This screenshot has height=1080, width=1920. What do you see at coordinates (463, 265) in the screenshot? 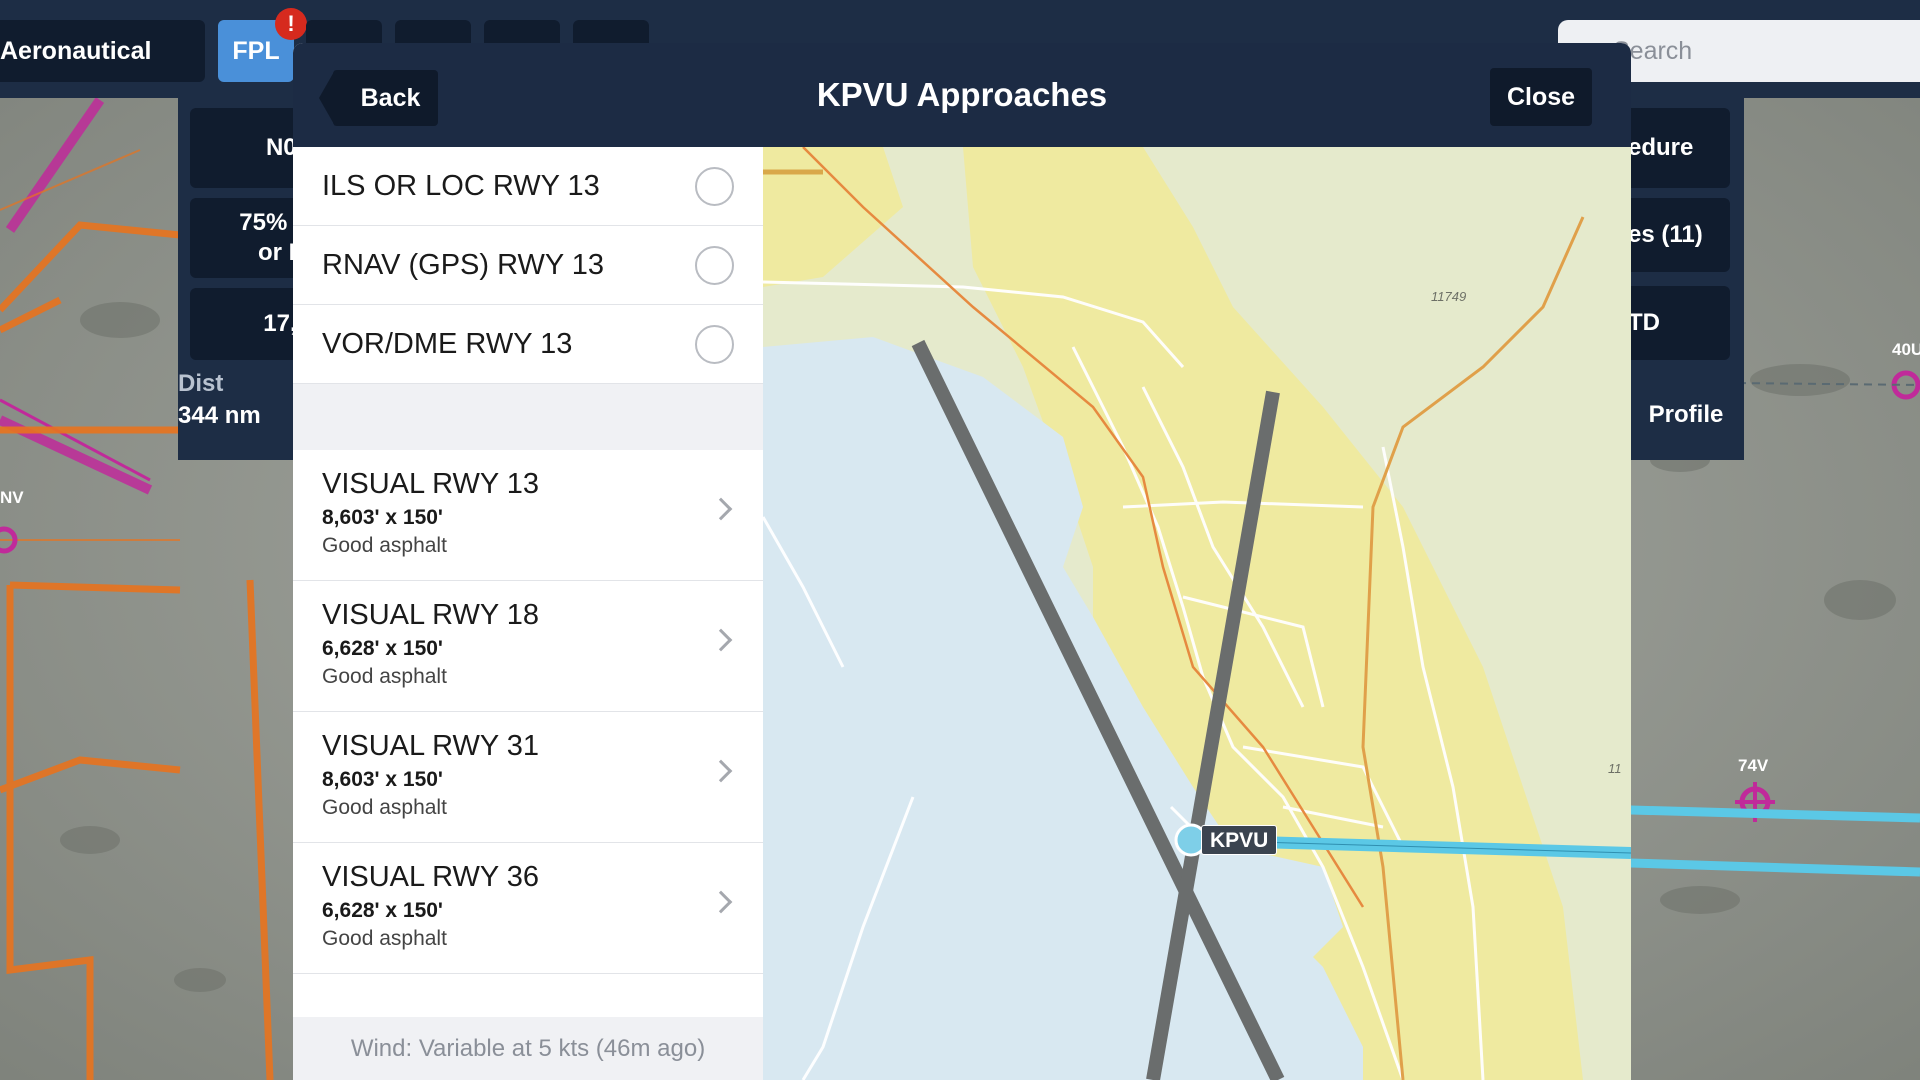
I see `approach-label: RNAV (GPS) RWY 13` at bounding box center [463, 265].